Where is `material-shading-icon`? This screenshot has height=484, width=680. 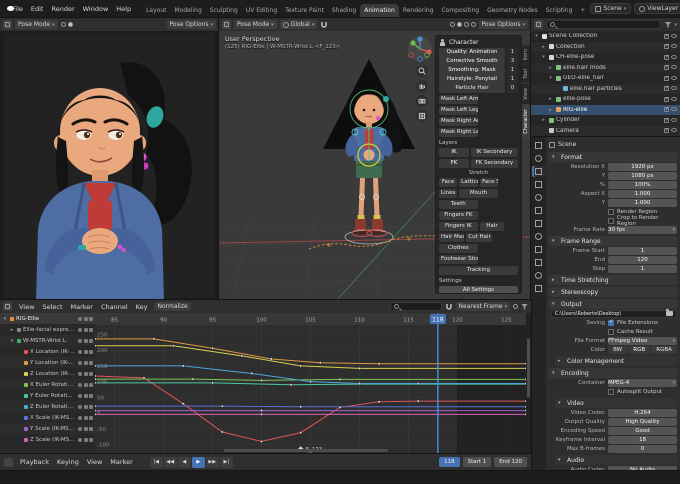
material-shading-icon is located at coordinates (466, 24).